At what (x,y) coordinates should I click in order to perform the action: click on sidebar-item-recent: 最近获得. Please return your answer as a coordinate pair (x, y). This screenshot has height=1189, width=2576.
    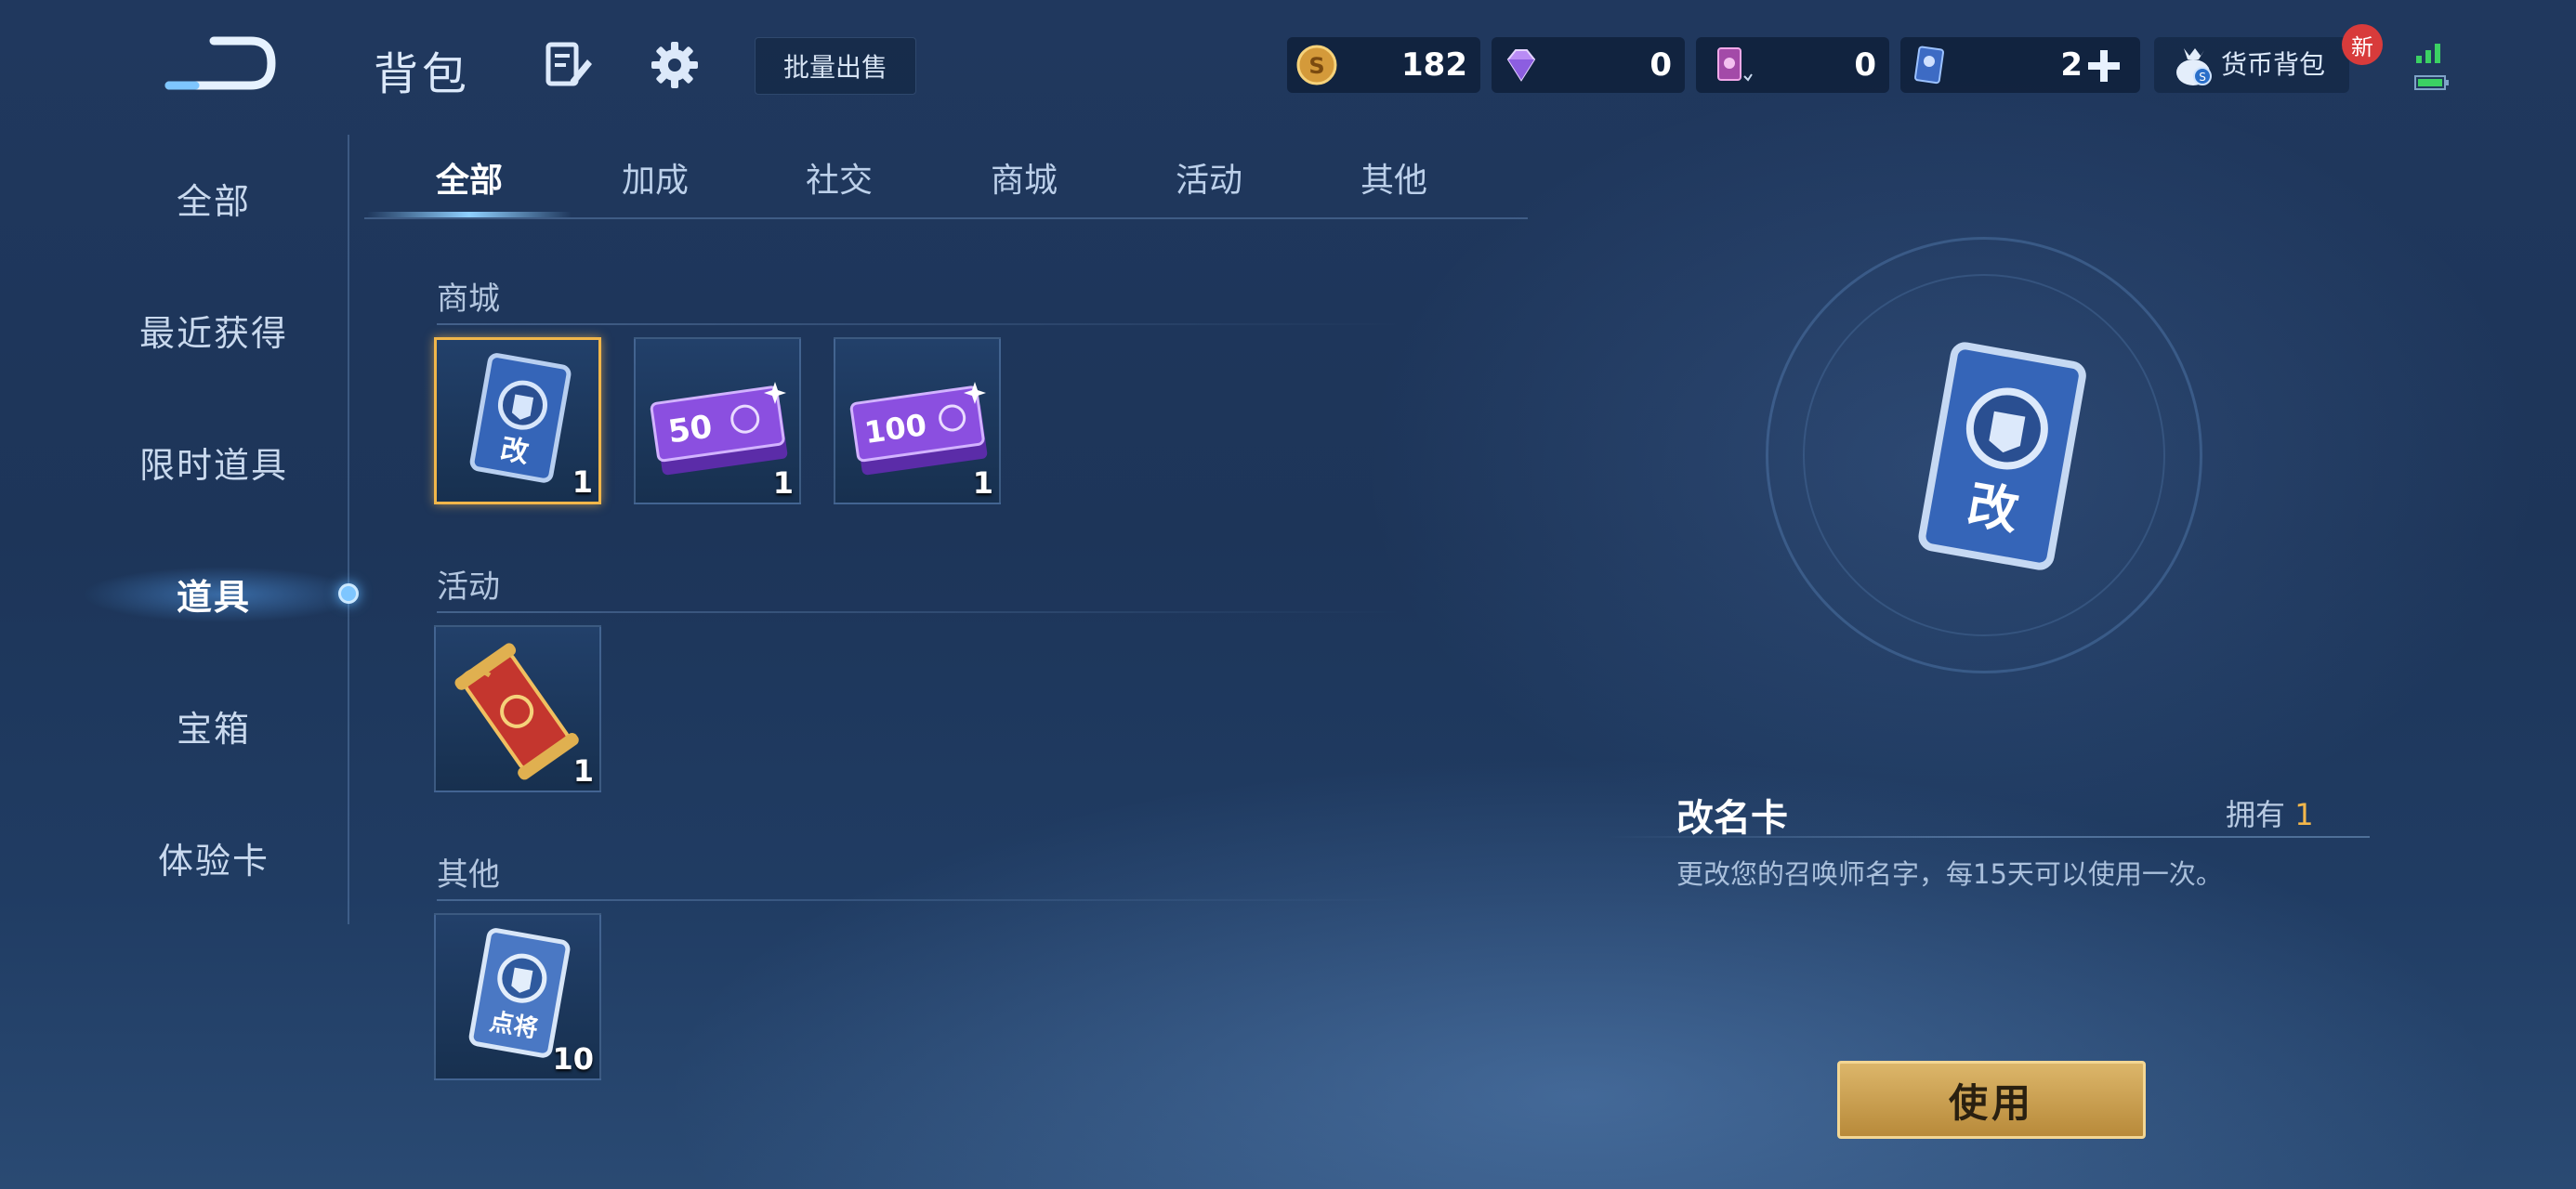
    Looking at the image, I should click on (214, 330).